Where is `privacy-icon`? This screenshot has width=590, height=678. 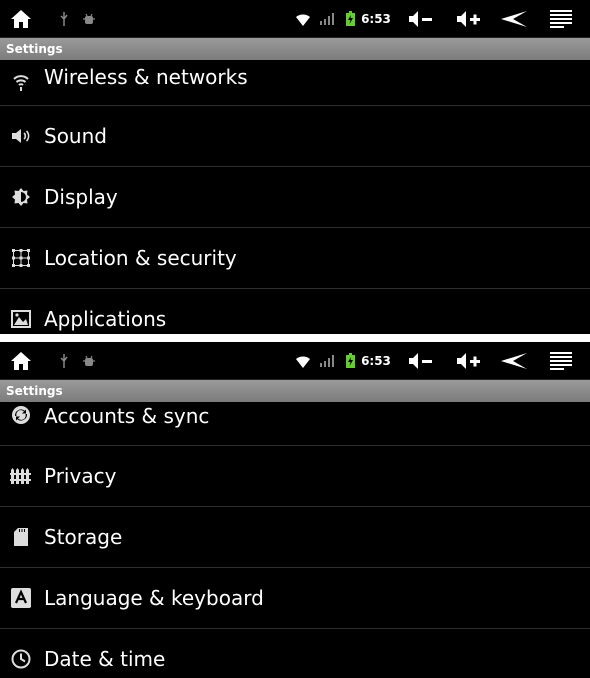
privacy-icon is located at coordinates (21, 476).